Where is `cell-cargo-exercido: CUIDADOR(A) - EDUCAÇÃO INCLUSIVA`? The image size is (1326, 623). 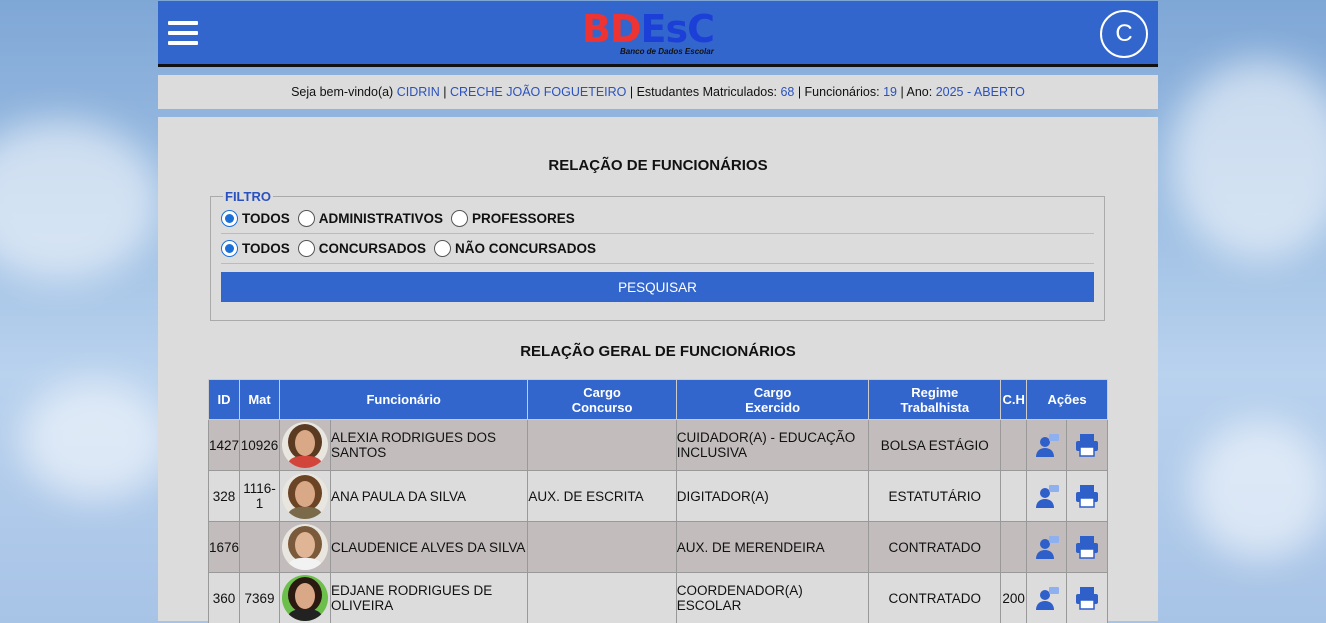
cell-cargo-exercido: CUIDADOR(A) - EDUCAÇÃO INCLUSIVA is located at coordinates (772, 445).